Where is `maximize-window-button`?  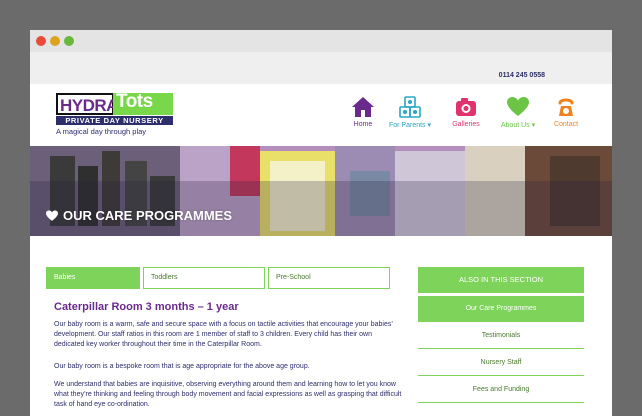 maximize-window-button is located at coordinates (69, 41).